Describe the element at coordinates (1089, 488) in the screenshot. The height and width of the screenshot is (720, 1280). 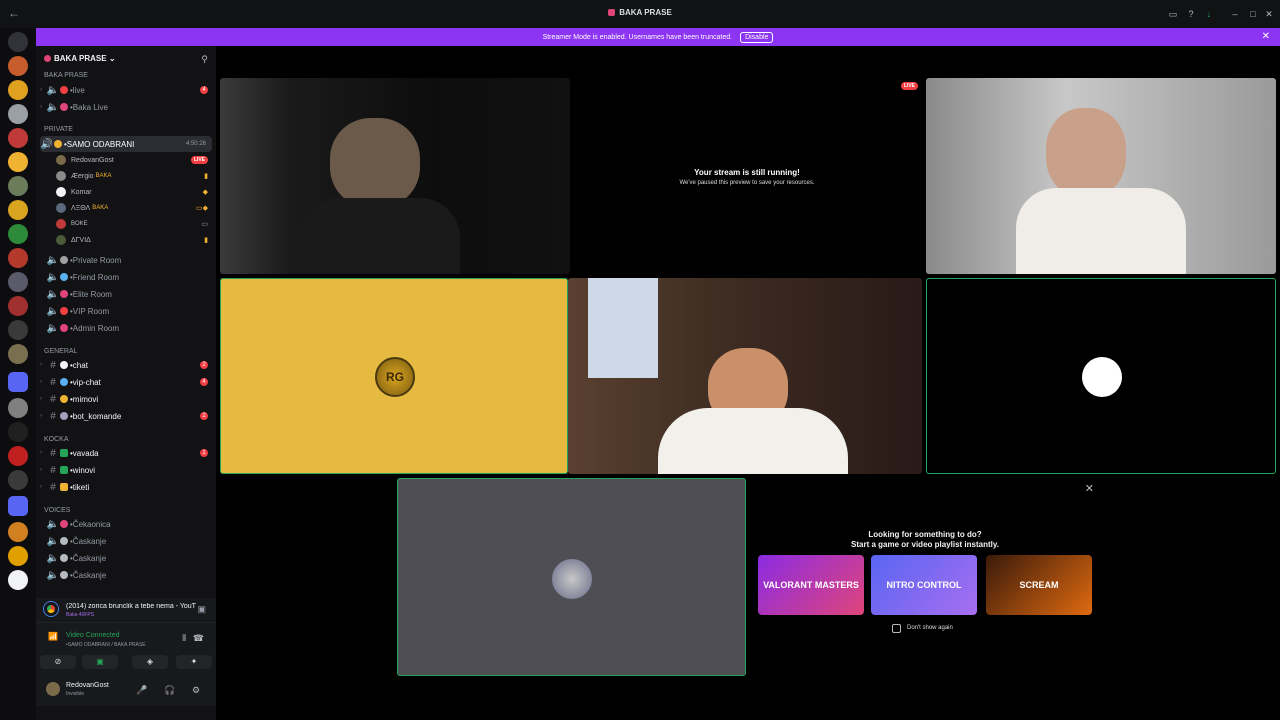
I see `close-icon: ✕` at that location.